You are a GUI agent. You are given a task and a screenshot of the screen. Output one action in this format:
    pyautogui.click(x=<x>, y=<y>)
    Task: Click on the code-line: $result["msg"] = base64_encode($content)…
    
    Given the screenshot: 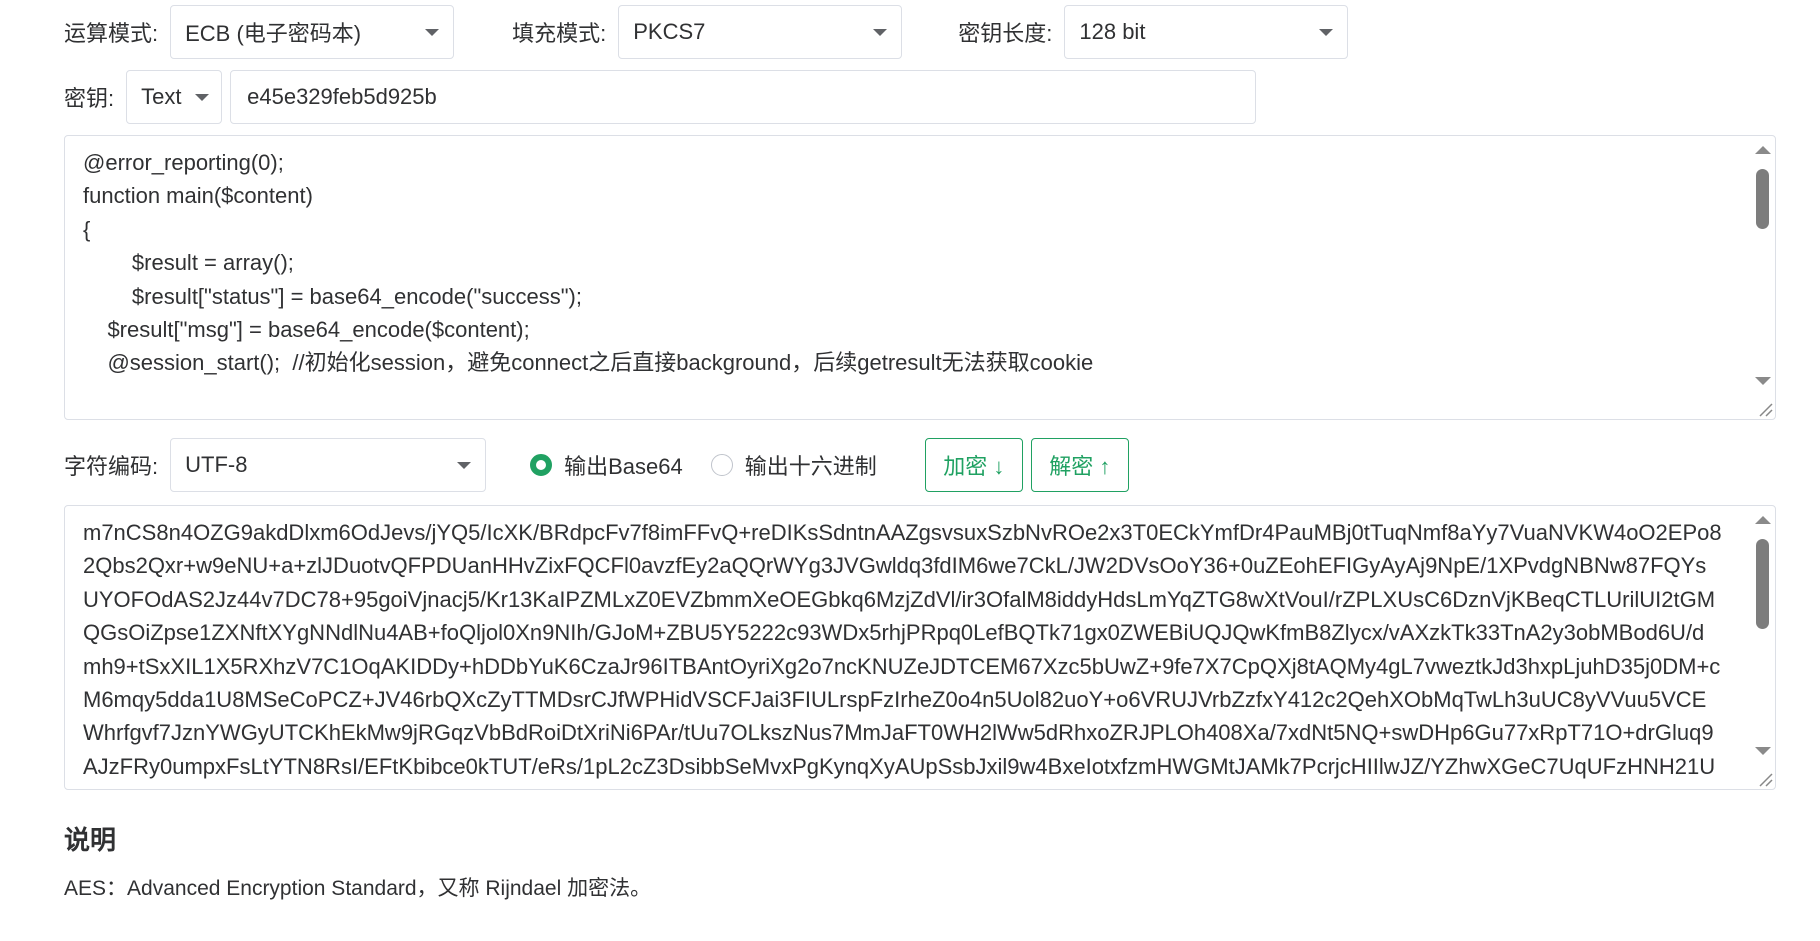 What is the action you would take?
    pyautogui.click(x=306, y=330)
    